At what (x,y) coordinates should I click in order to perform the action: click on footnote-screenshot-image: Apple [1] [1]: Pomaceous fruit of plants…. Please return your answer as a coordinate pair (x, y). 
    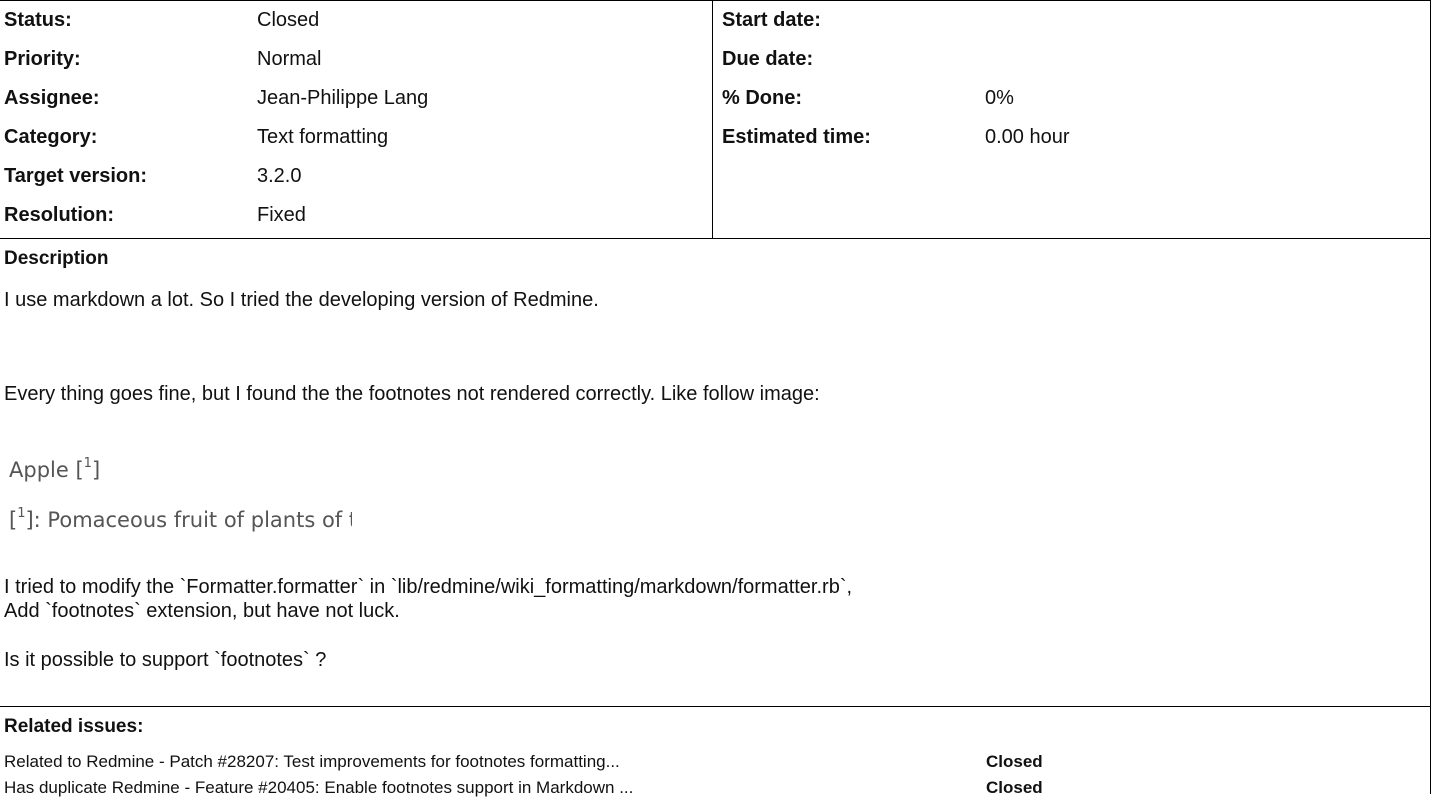
    Looking at the image, I should click on (176, 511).